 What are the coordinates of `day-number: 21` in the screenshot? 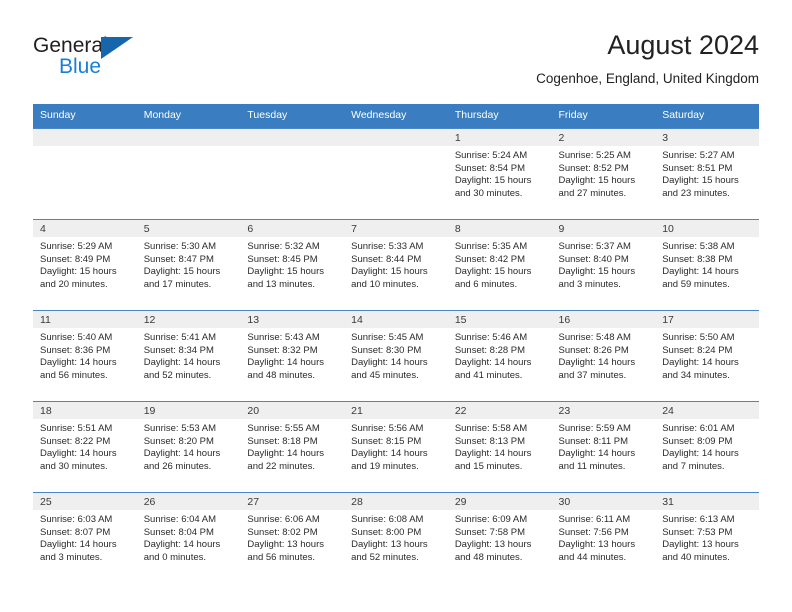 It's located at (396, 410).